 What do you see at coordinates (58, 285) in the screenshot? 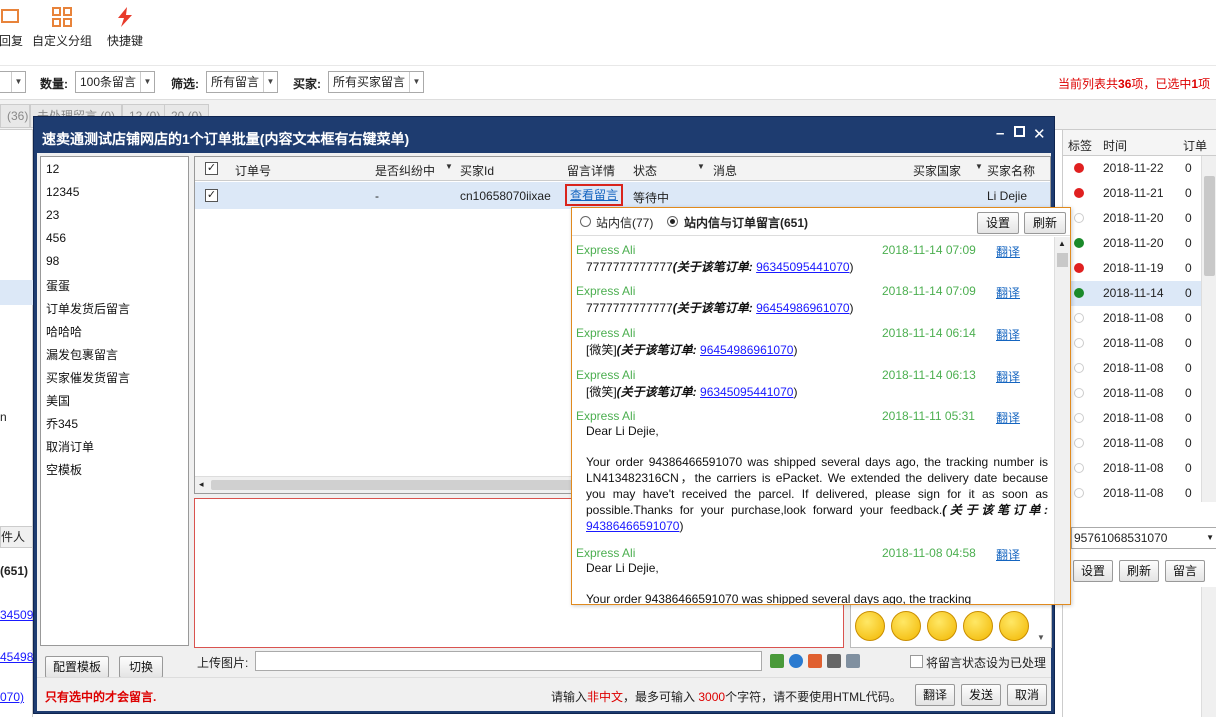
I see `template-item: 蛋蛋` at bounding box center [58, 285].